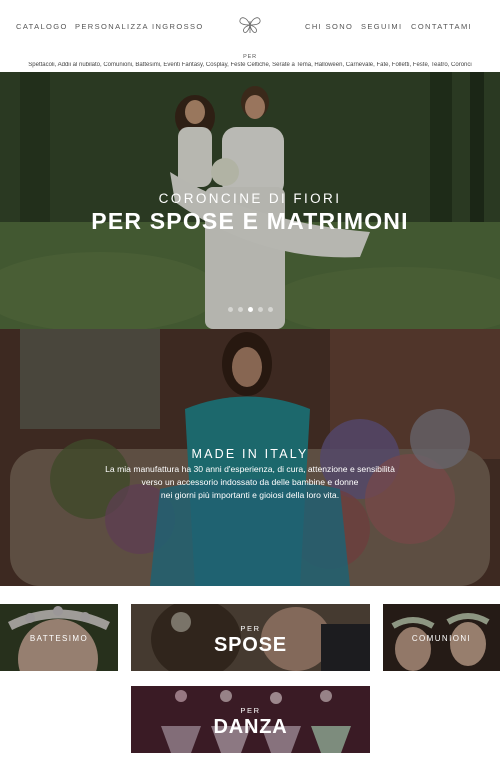  Describe the element at coordinates (329, 26) in the screenshot. I see `nav-chi-sono: CHI SONO` at that location.